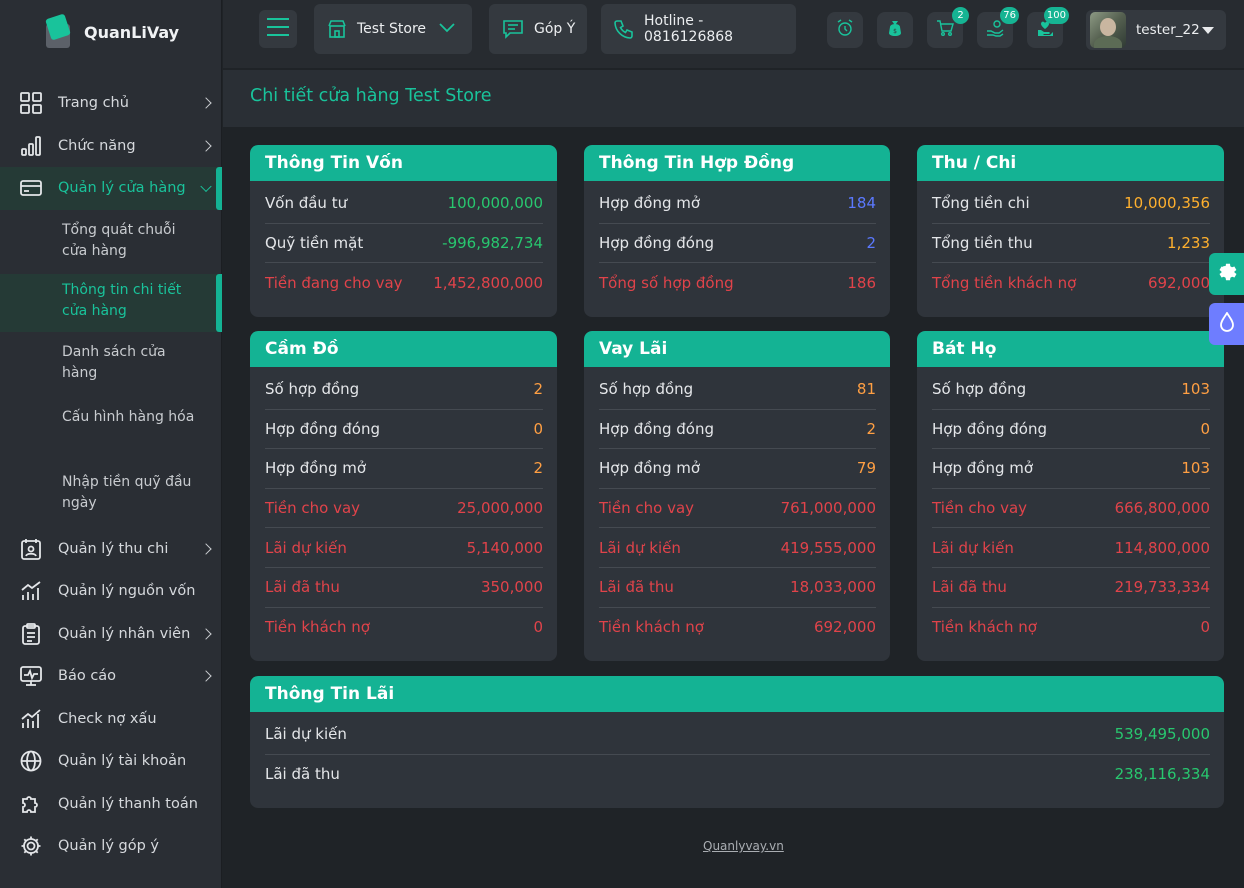 This screenshot has height=888, width=1244. What do you see at coordinates (404, 548) in the screenshot?
I see `info-row: Lãi dự kiến 5,140,000` at bounding box center [404, 548].